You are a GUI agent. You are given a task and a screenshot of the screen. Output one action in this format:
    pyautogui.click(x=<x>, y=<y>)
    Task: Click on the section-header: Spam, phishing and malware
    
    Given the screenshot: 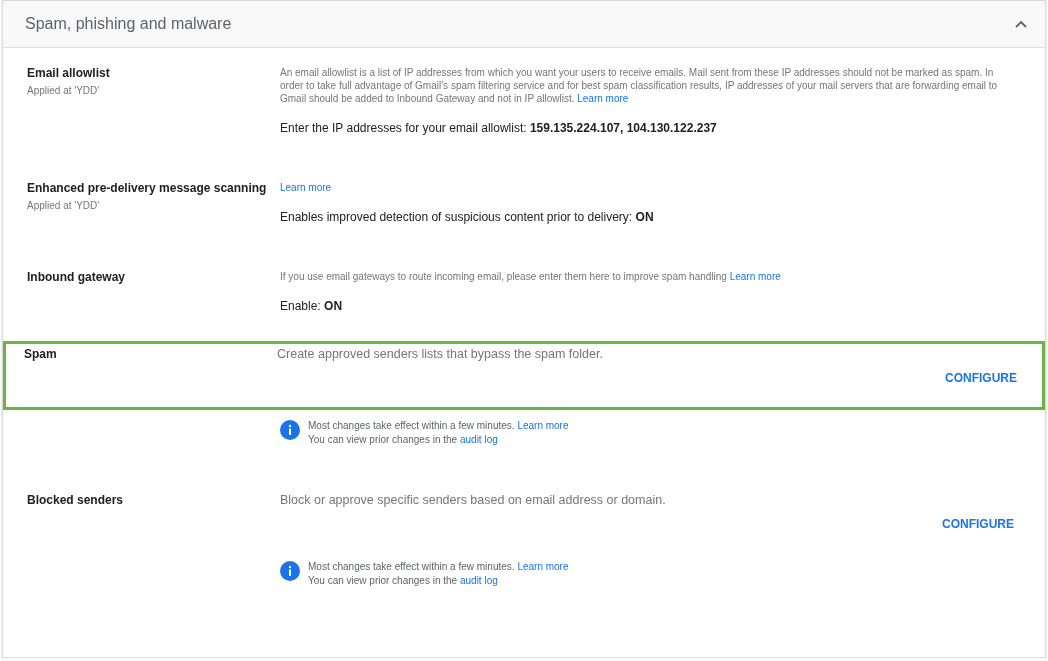 What is the action you would take?
    pyautogui.click(x=524, y=24)
    